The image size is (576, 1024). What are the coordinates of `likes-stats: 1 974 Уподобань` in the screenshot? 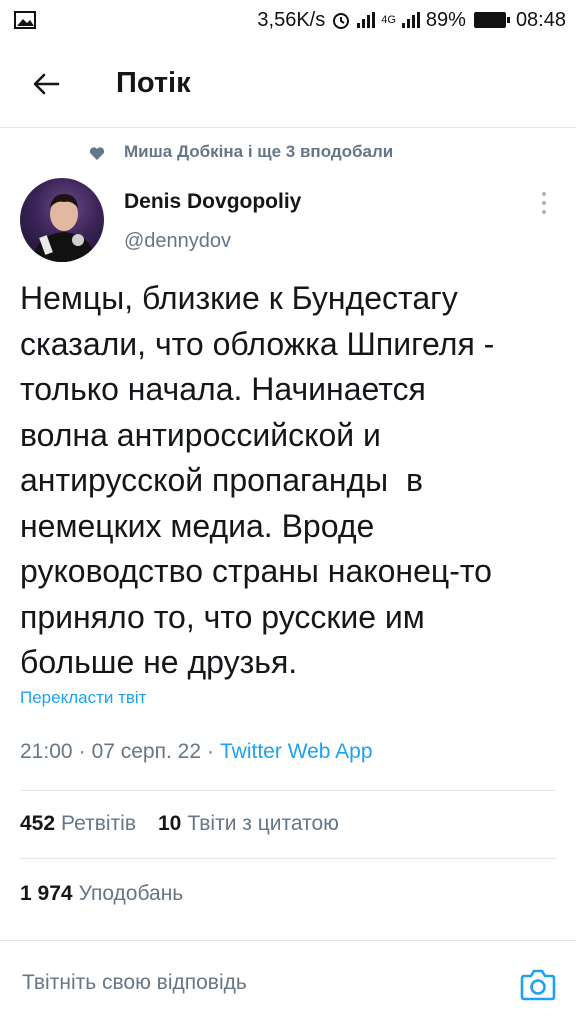 It's located at (101, 894).